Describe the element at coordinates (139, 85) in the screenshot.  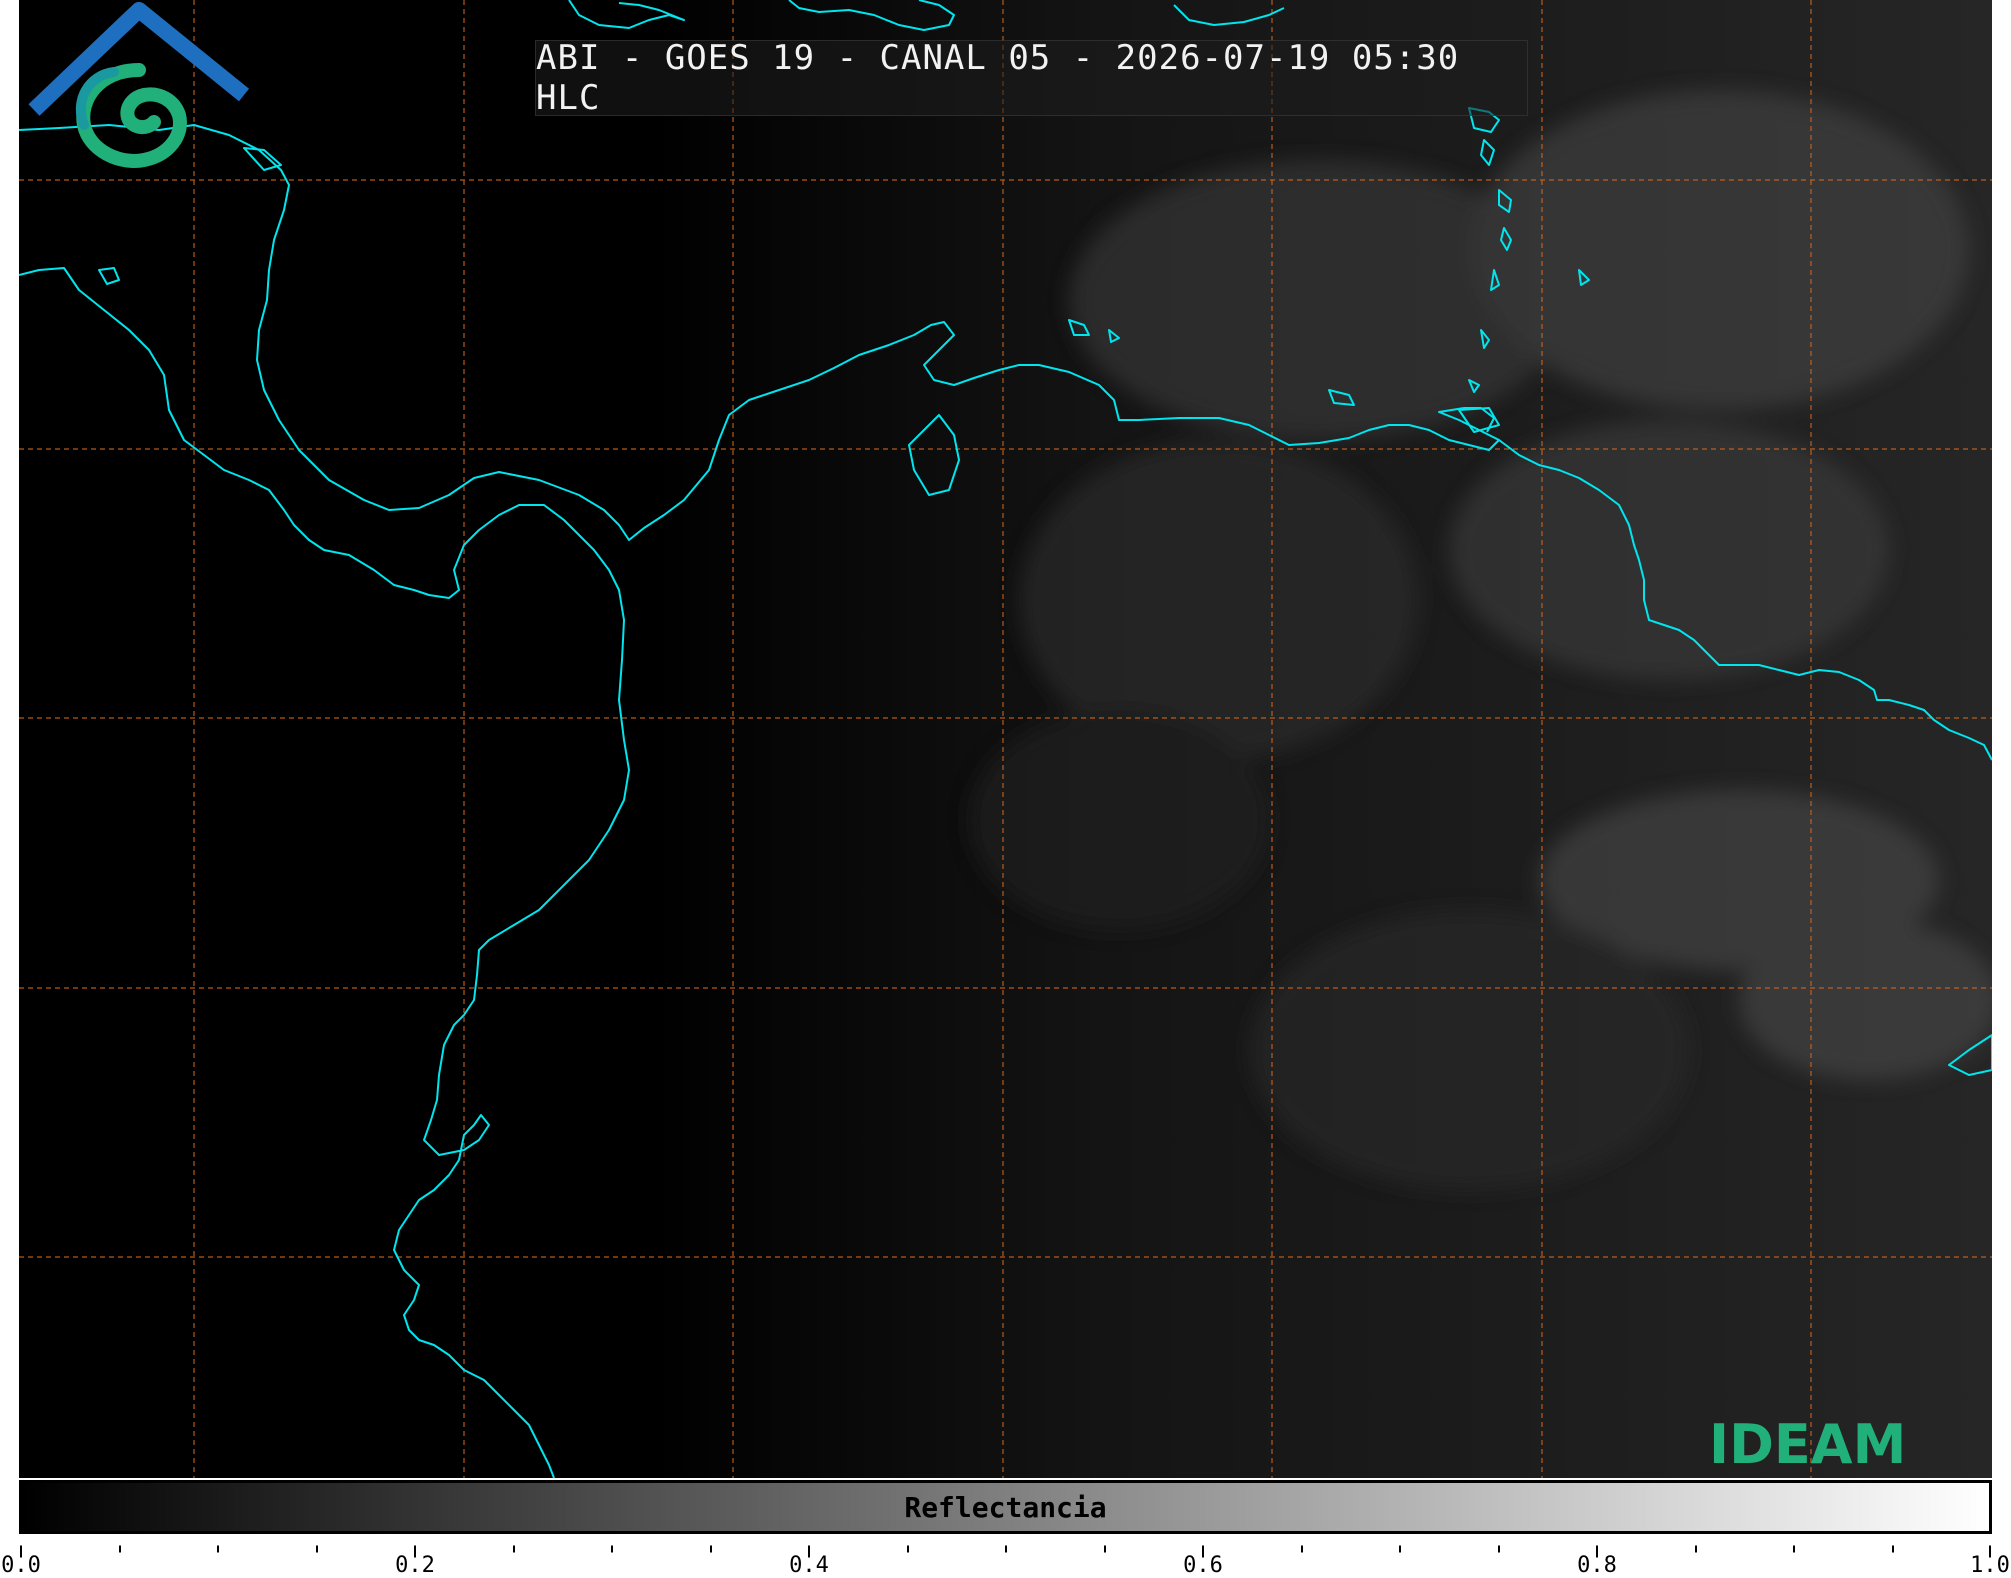
I see `ideam-logo` at that location.